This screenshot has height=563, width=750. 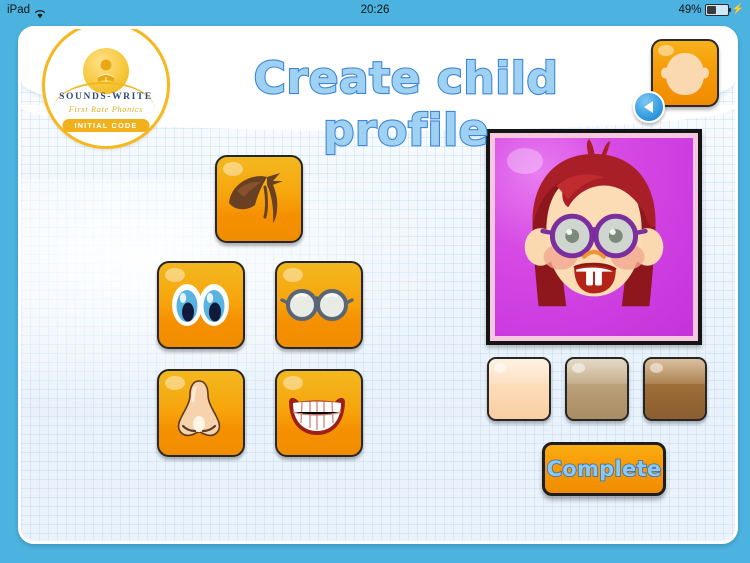 I want to click on lightning-bolt-icon: ⚡, so click(x=737, y=9).